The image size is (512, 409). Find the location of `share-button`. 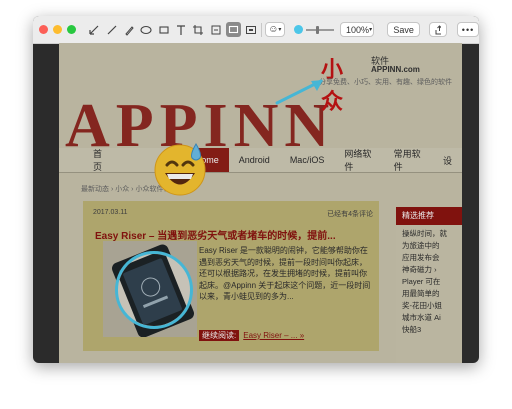

share-button is located at coordinates (438, 29).